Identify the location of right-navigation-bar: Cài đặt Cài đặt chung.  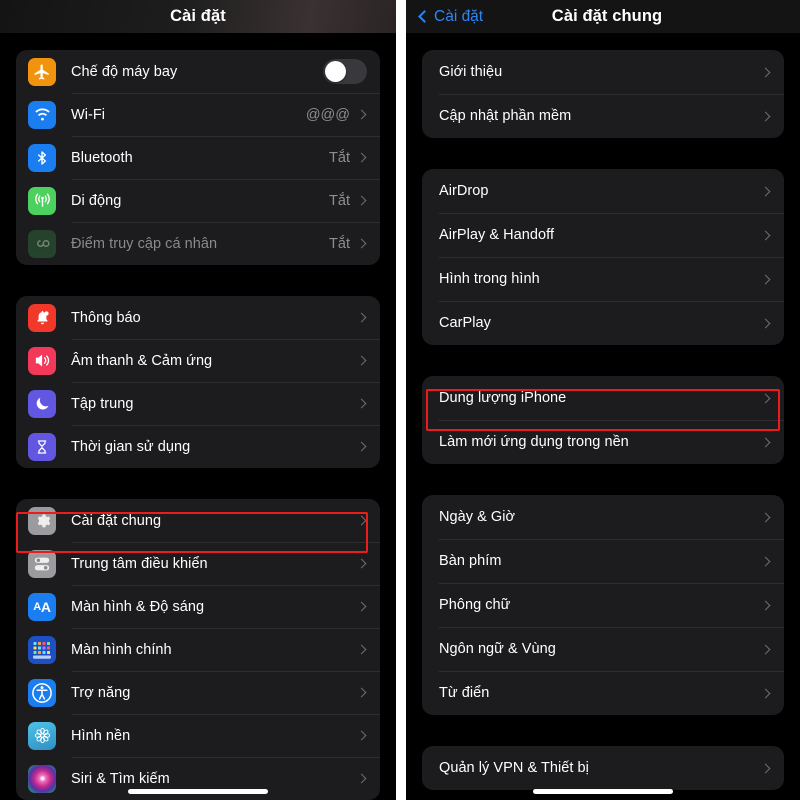
(603, 17).